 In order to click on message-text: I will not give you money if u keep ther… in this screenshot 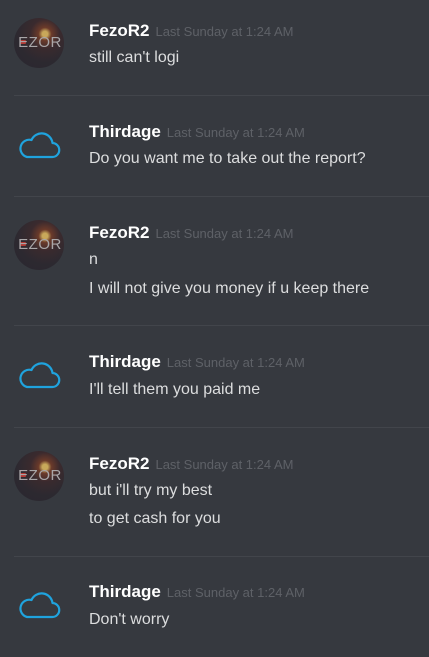, I will do `click(229, 288)`.